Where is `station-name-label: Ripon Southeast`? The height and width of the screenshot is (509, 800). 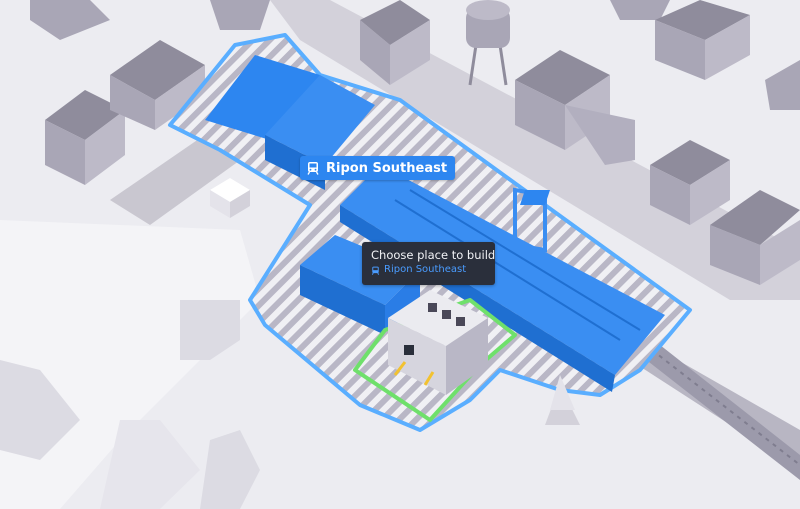
station-name-label: Ripon Southeast is located at coordinates (378, 168).